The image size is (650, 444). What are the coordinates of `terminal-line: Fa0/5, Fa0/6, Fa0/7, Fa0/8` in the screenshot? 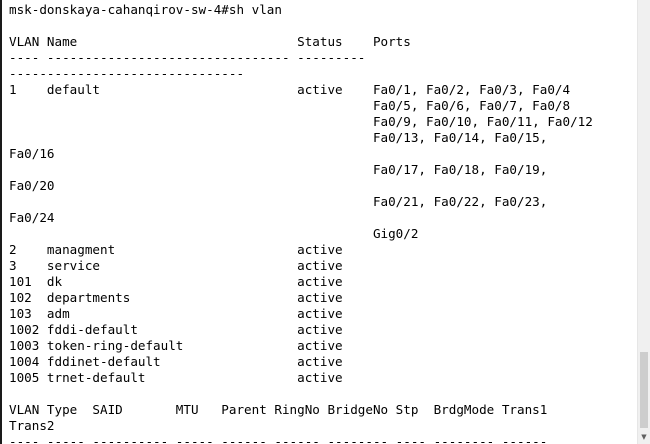 It's located at (290, 105).